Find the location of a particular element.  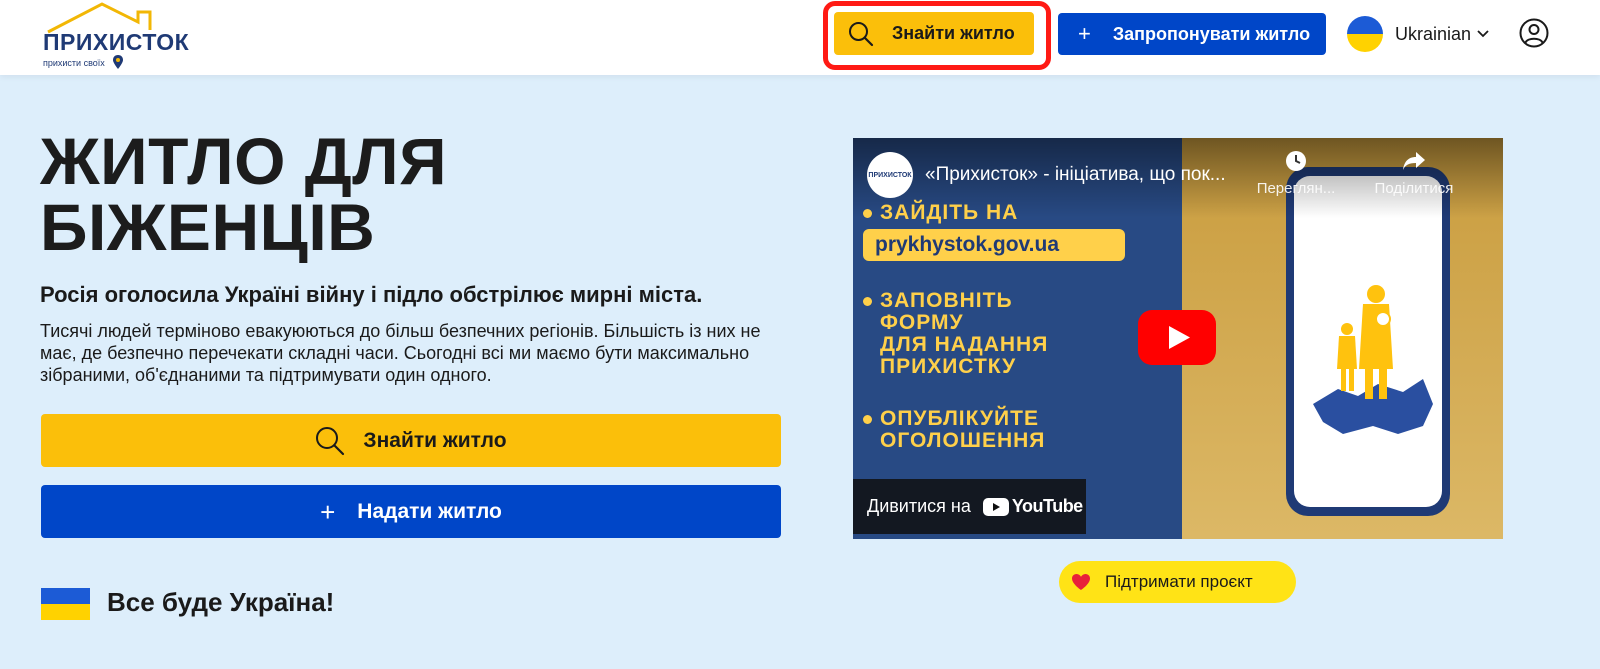

find-housing-label: Знайти житло is located at coordinates (953, 33).